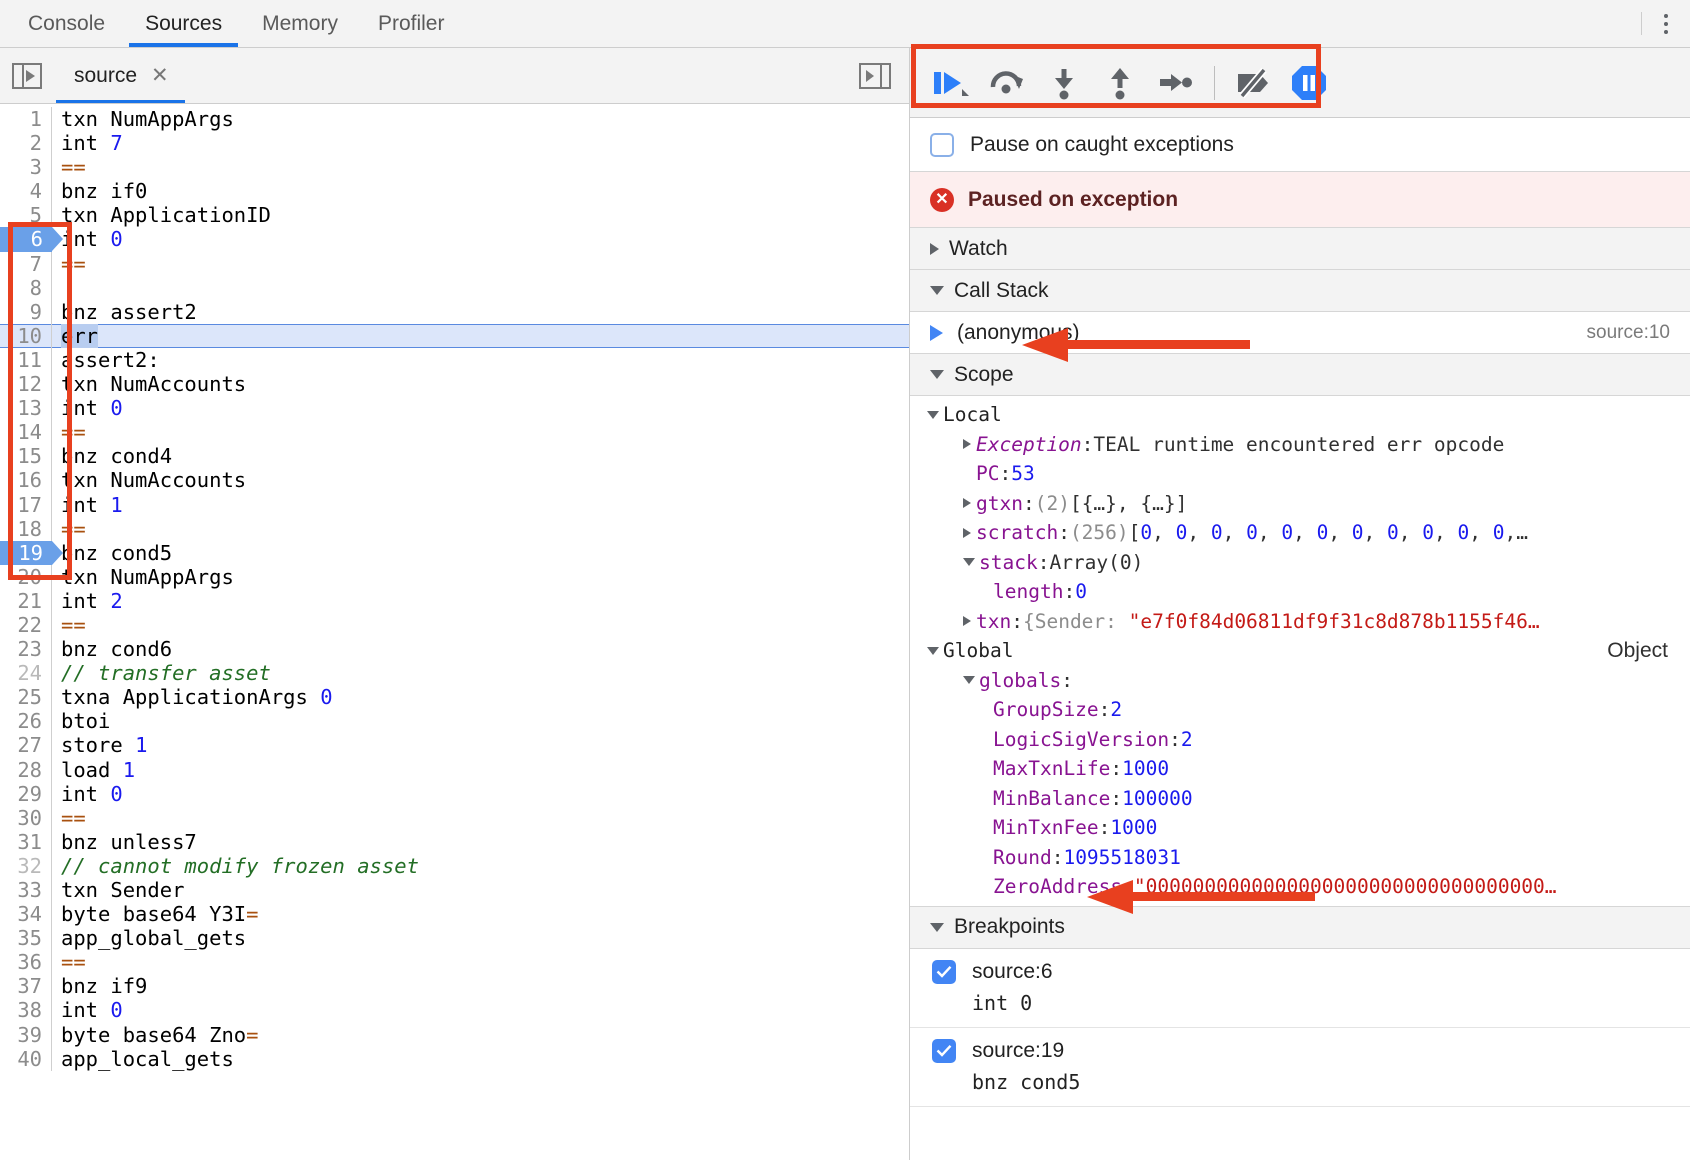 The height and width of the screenshot is (1160, 1690). Describe the element at coordinates (454, 215) in the screenshot. I see `code-line-5: 5 txn ApplicationID` at that location.